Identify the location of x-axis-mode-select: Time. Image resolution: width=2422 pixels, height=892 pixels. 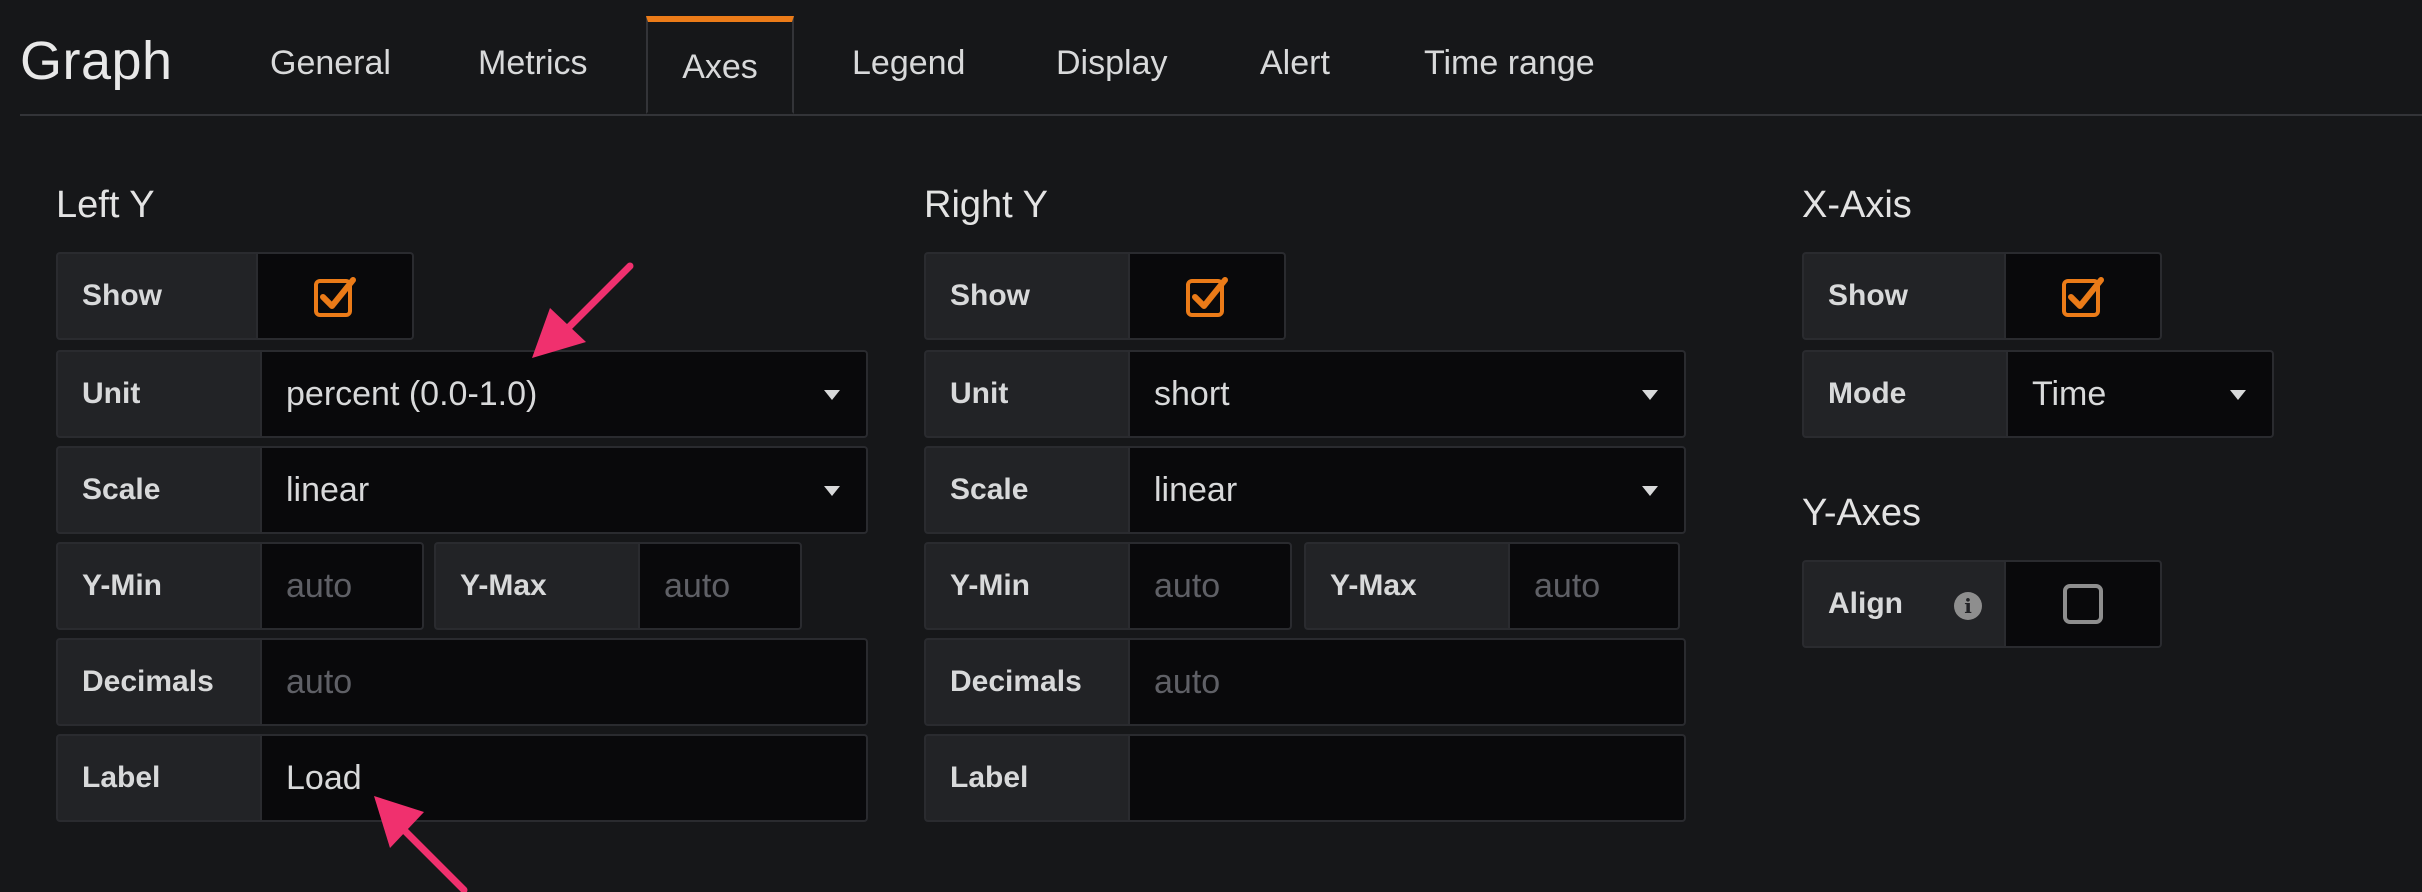
(2140, 394).